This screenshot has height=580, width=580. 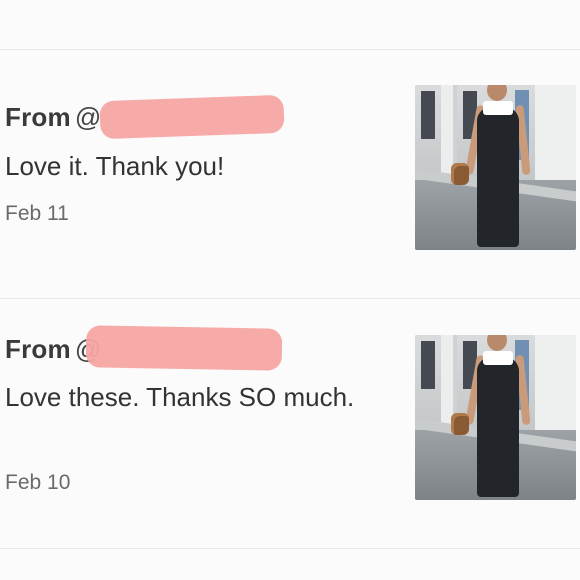 What do you see at coordinates (290, 548) in the screenshot?
I see `bottom-divider` at bounding box center [290, 548].